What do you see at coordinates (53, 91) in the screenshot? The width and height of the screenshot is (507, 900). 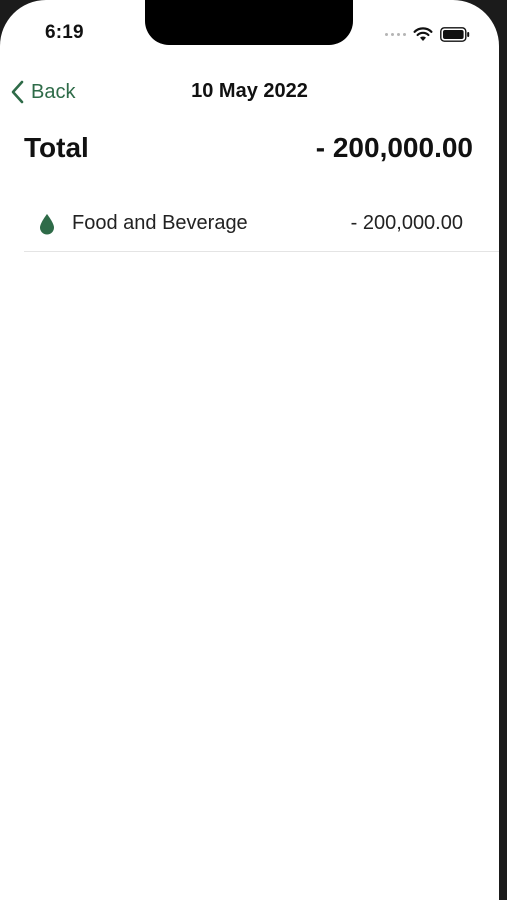 I see `back-label: Back` at bounding box center [53, 91].